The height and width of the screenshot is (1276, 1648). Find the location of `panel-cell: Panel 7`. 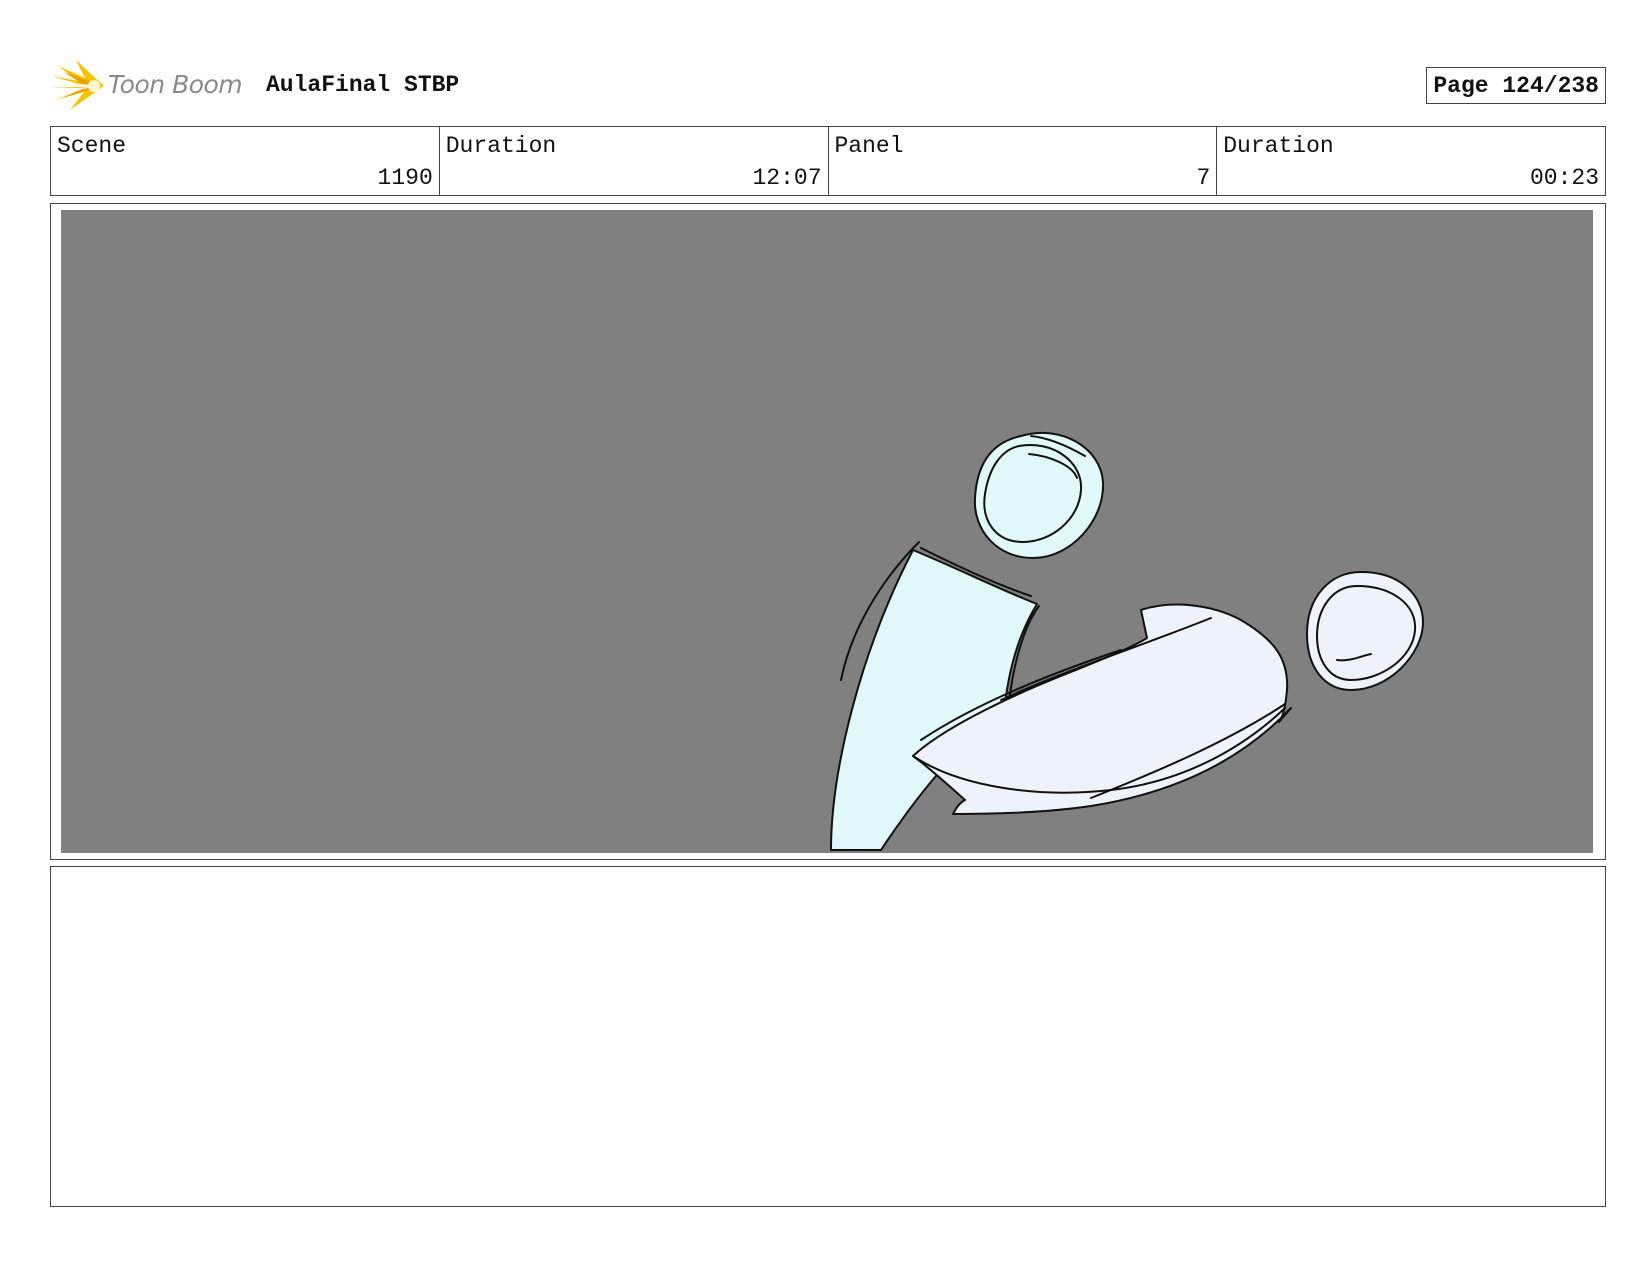

panel-cell: Panel 7 is located at coordinates (1023, 161).